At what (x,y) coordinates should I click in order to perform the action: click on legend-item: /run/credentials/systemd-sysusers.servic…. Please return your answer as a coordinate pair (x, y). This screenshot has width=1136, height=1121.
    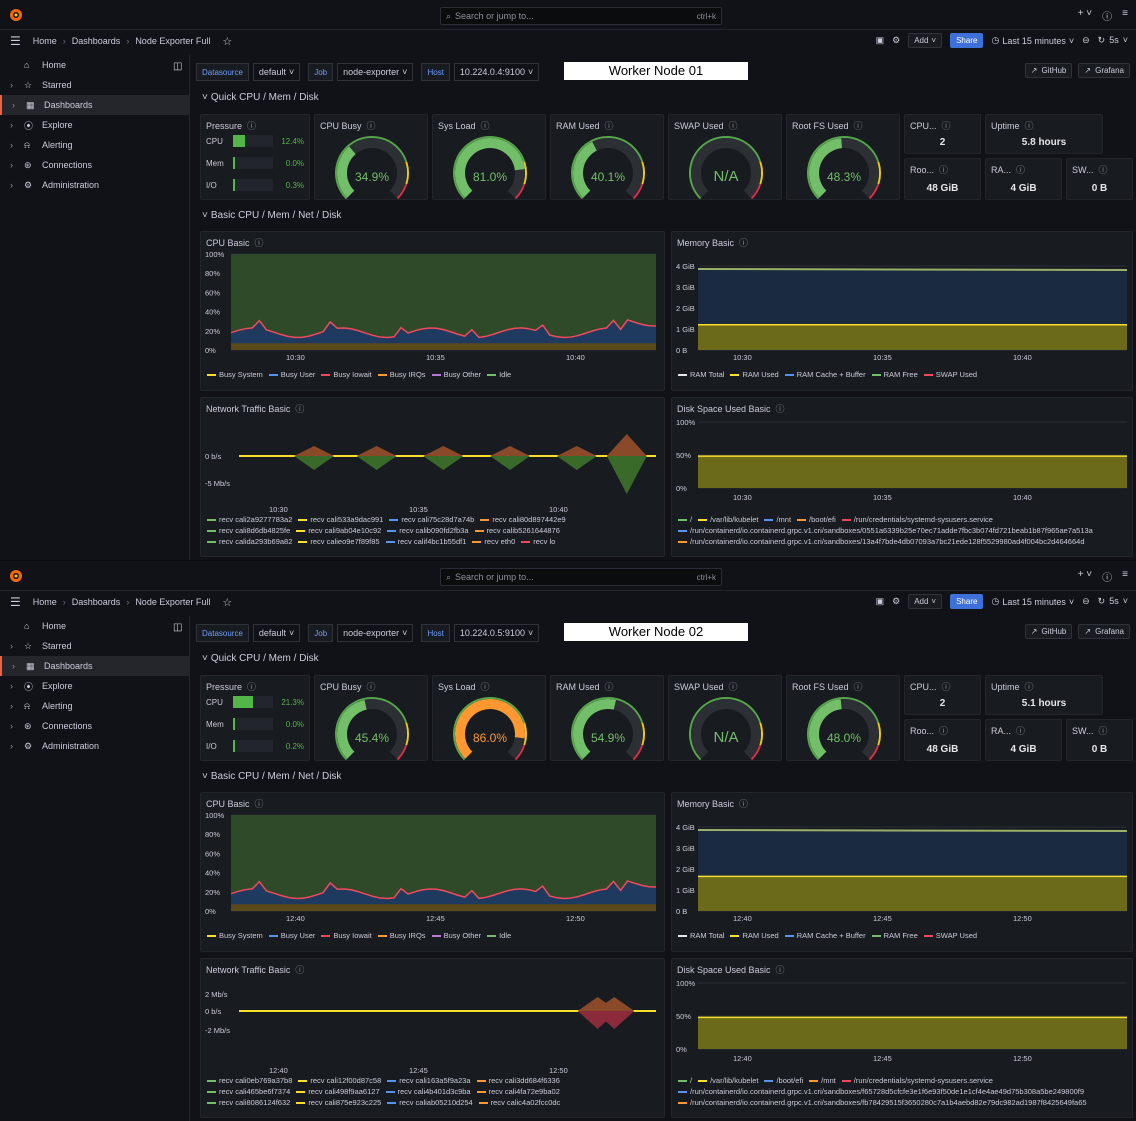
    Looking at the image, I should click on (917, 1080).